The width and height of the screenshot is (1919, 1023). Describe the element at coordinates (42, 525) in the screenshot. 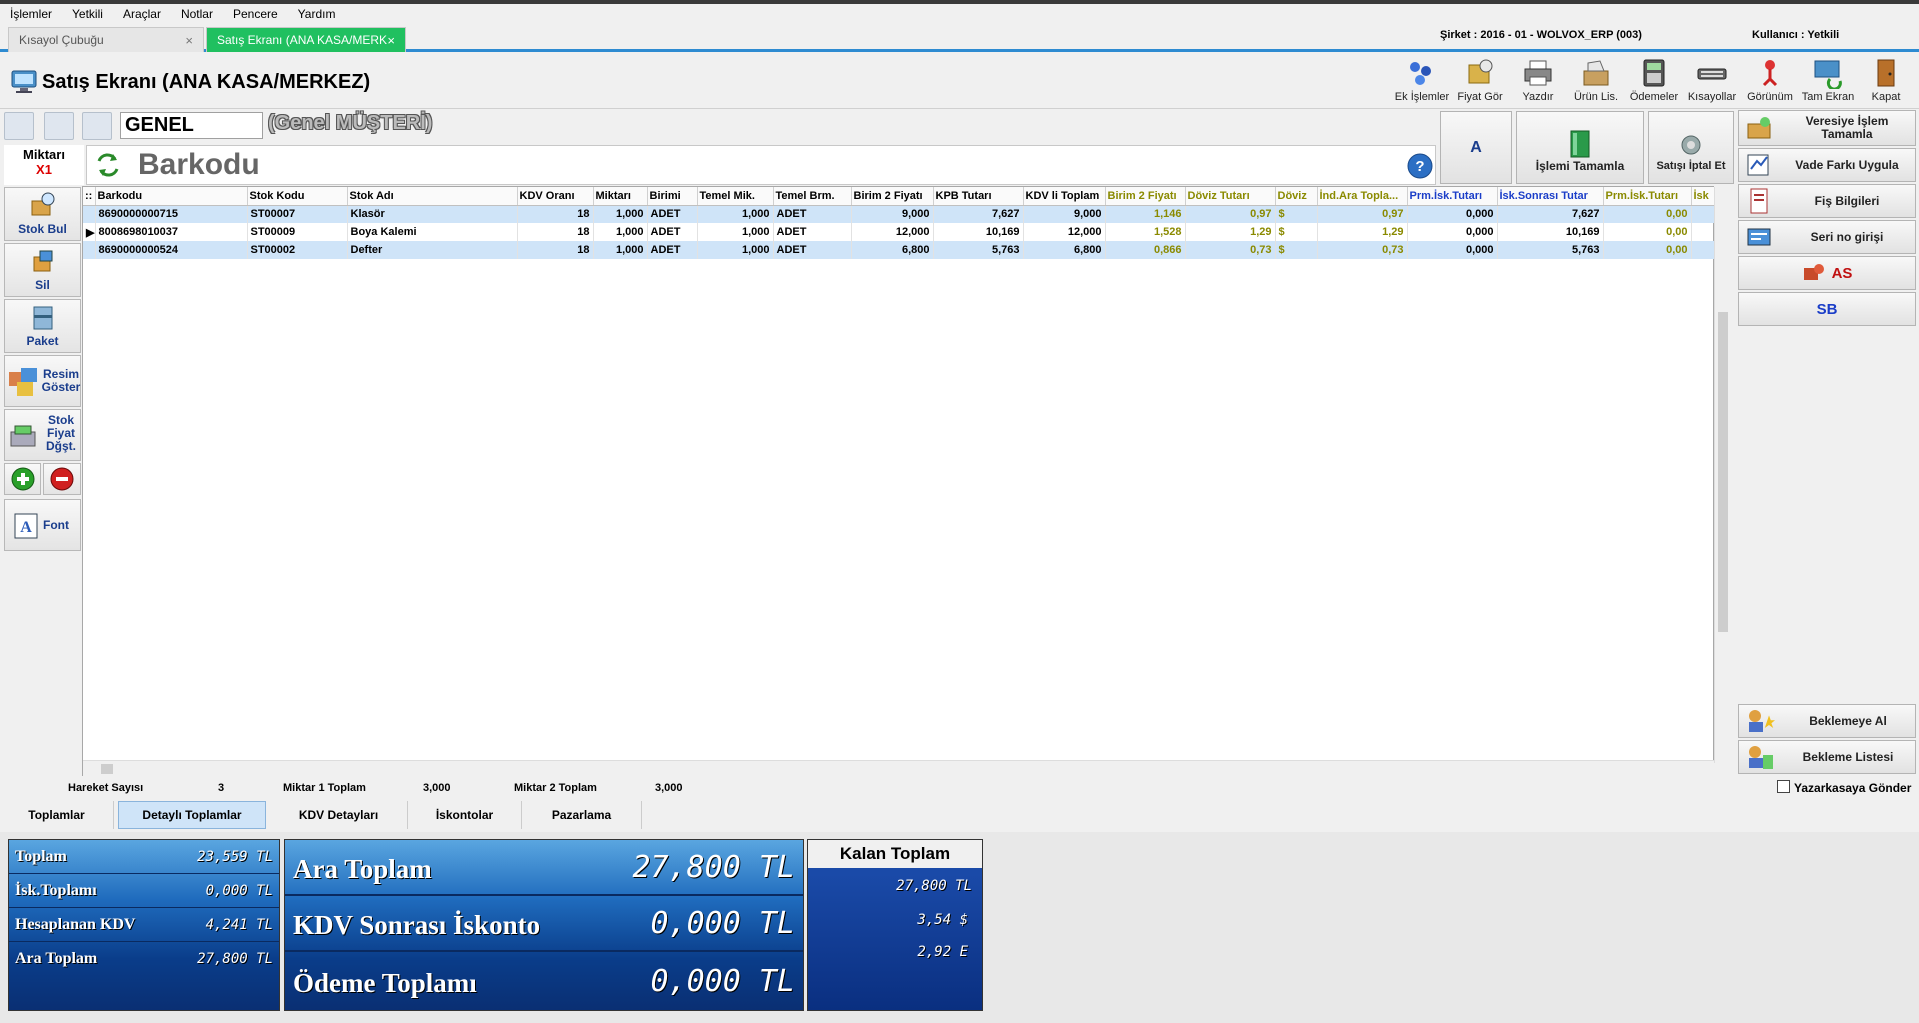

I see `font-button: A Font` at that location.